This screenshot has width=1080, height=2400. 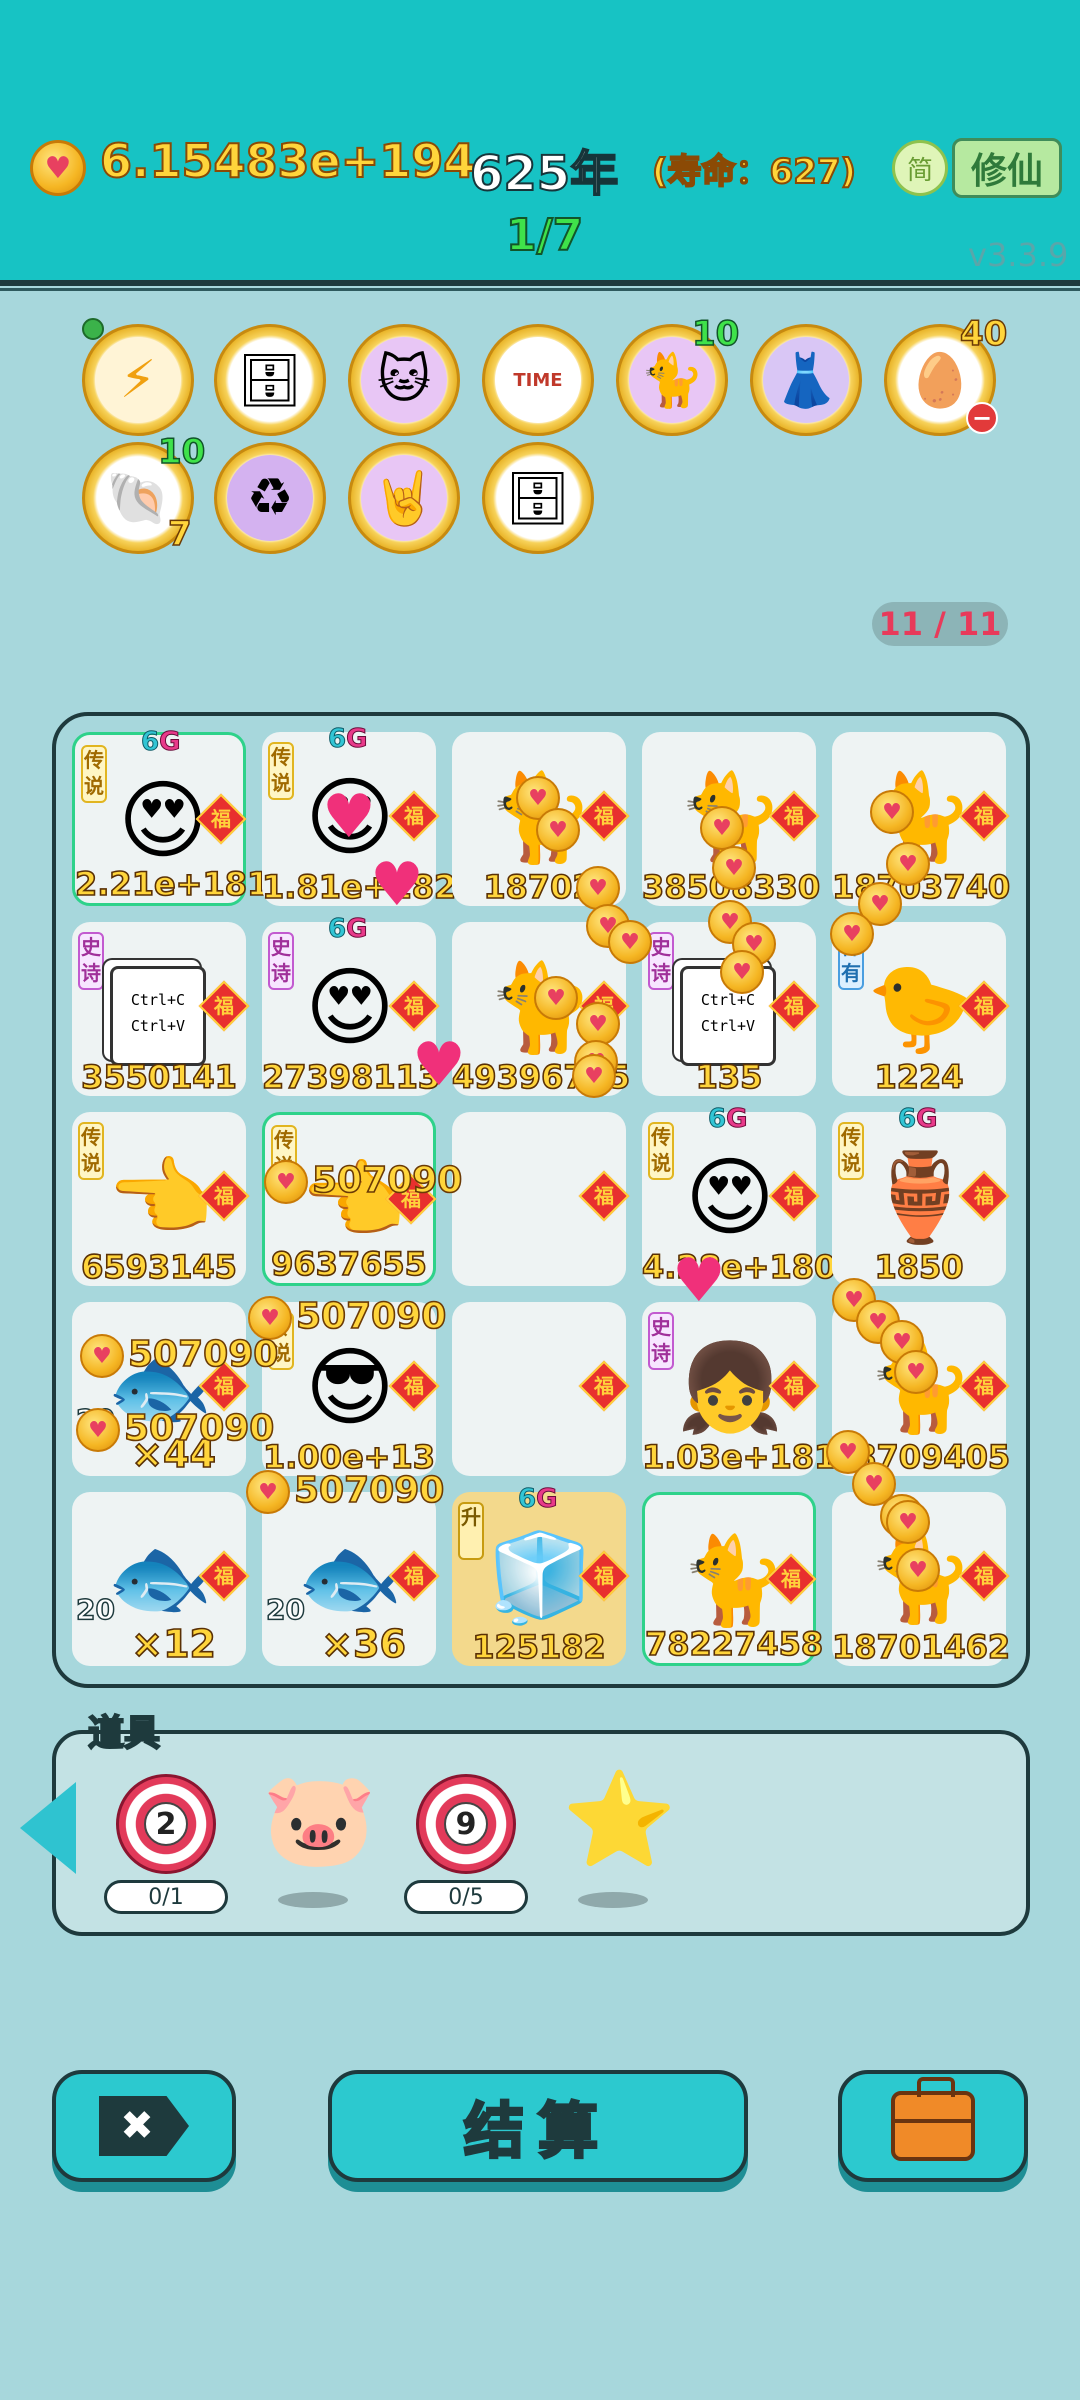 What do you see at coordinates (166, 1824) in the screenshot?
I see `target-2-icon: 2` at bounding box center [166, 1824].